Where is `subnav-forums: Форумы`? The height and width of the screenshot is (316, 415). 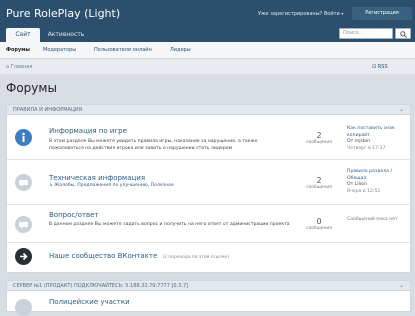
subnav-forums: Форумы is located at coordinates (18, 50).